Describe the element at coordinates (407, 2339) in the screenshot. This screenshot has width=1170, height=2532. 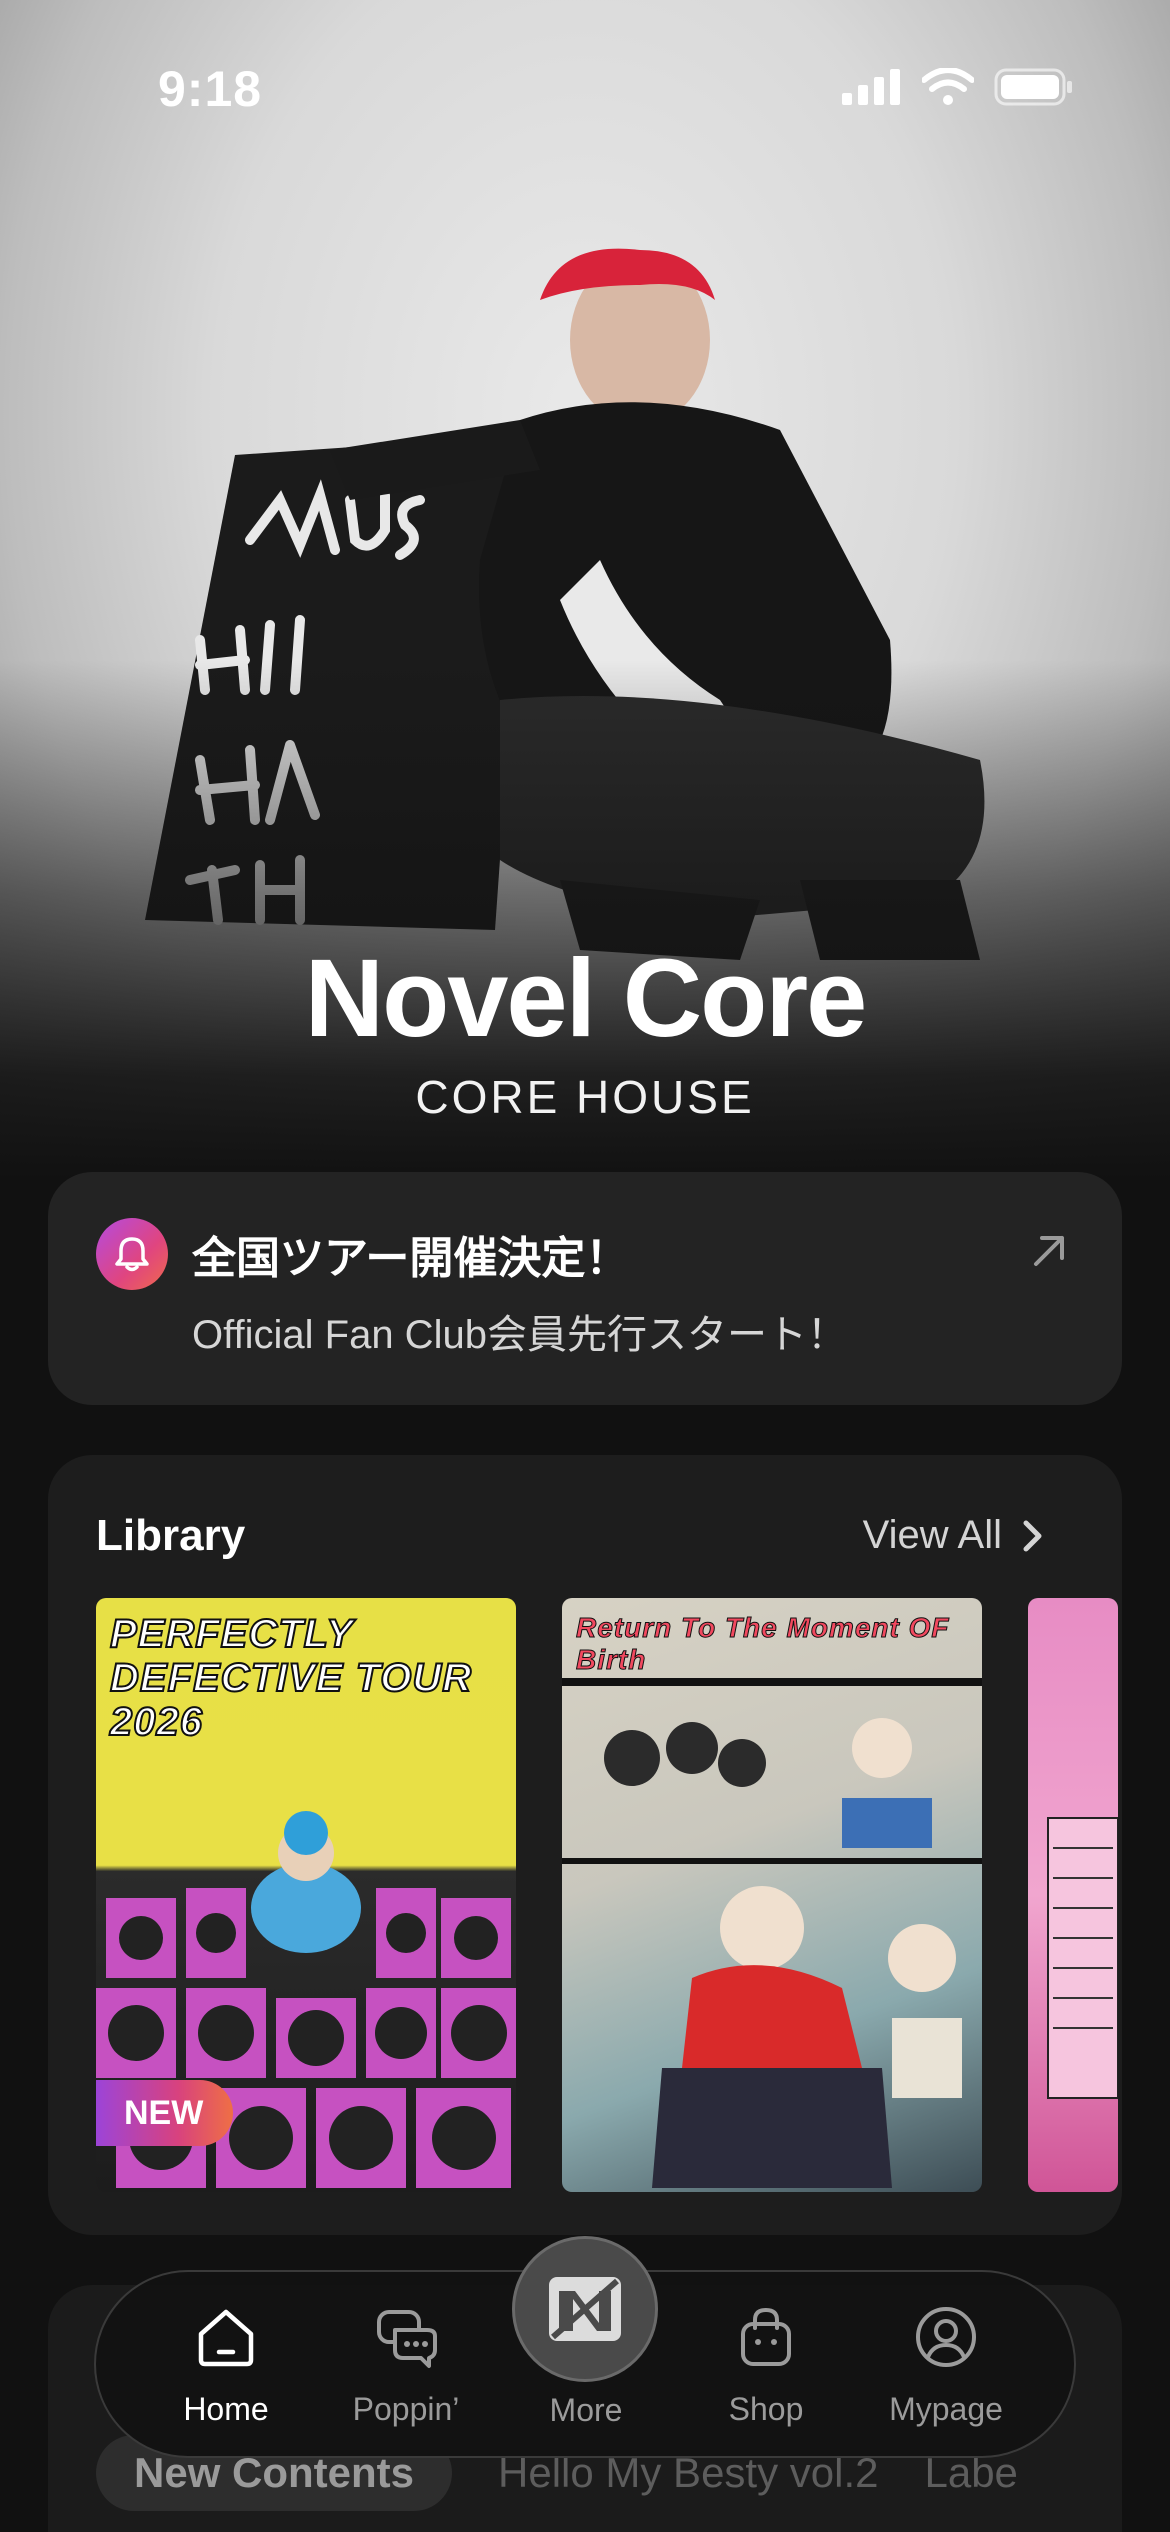
I see `chat-bubbles-icon` at that location.